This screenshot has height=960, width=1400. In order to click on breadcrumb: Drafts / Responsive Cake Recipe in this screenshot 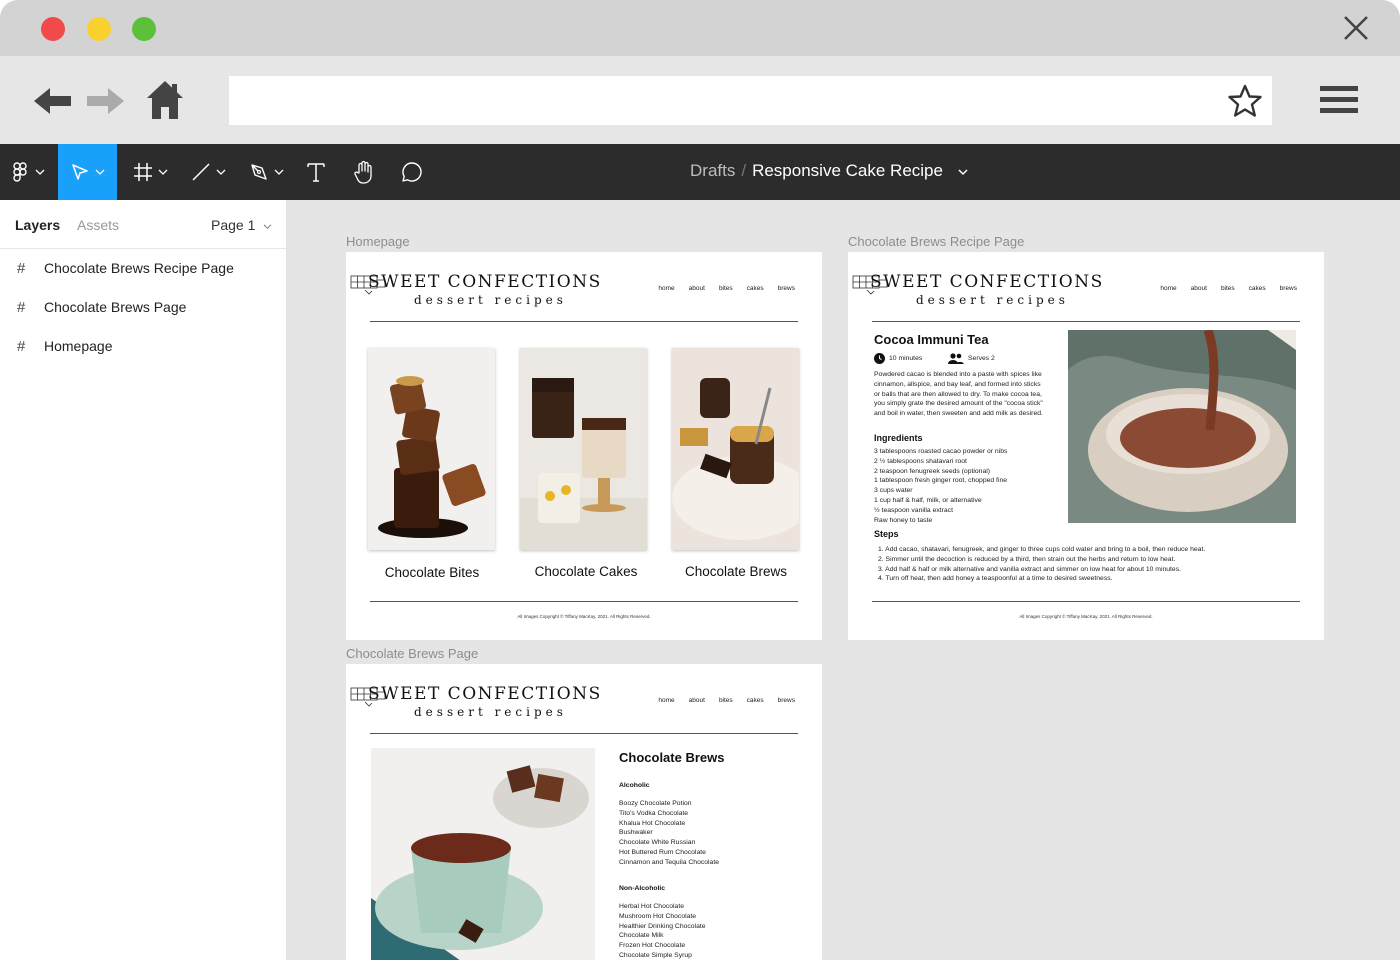, I will do `click(829, 171)`.